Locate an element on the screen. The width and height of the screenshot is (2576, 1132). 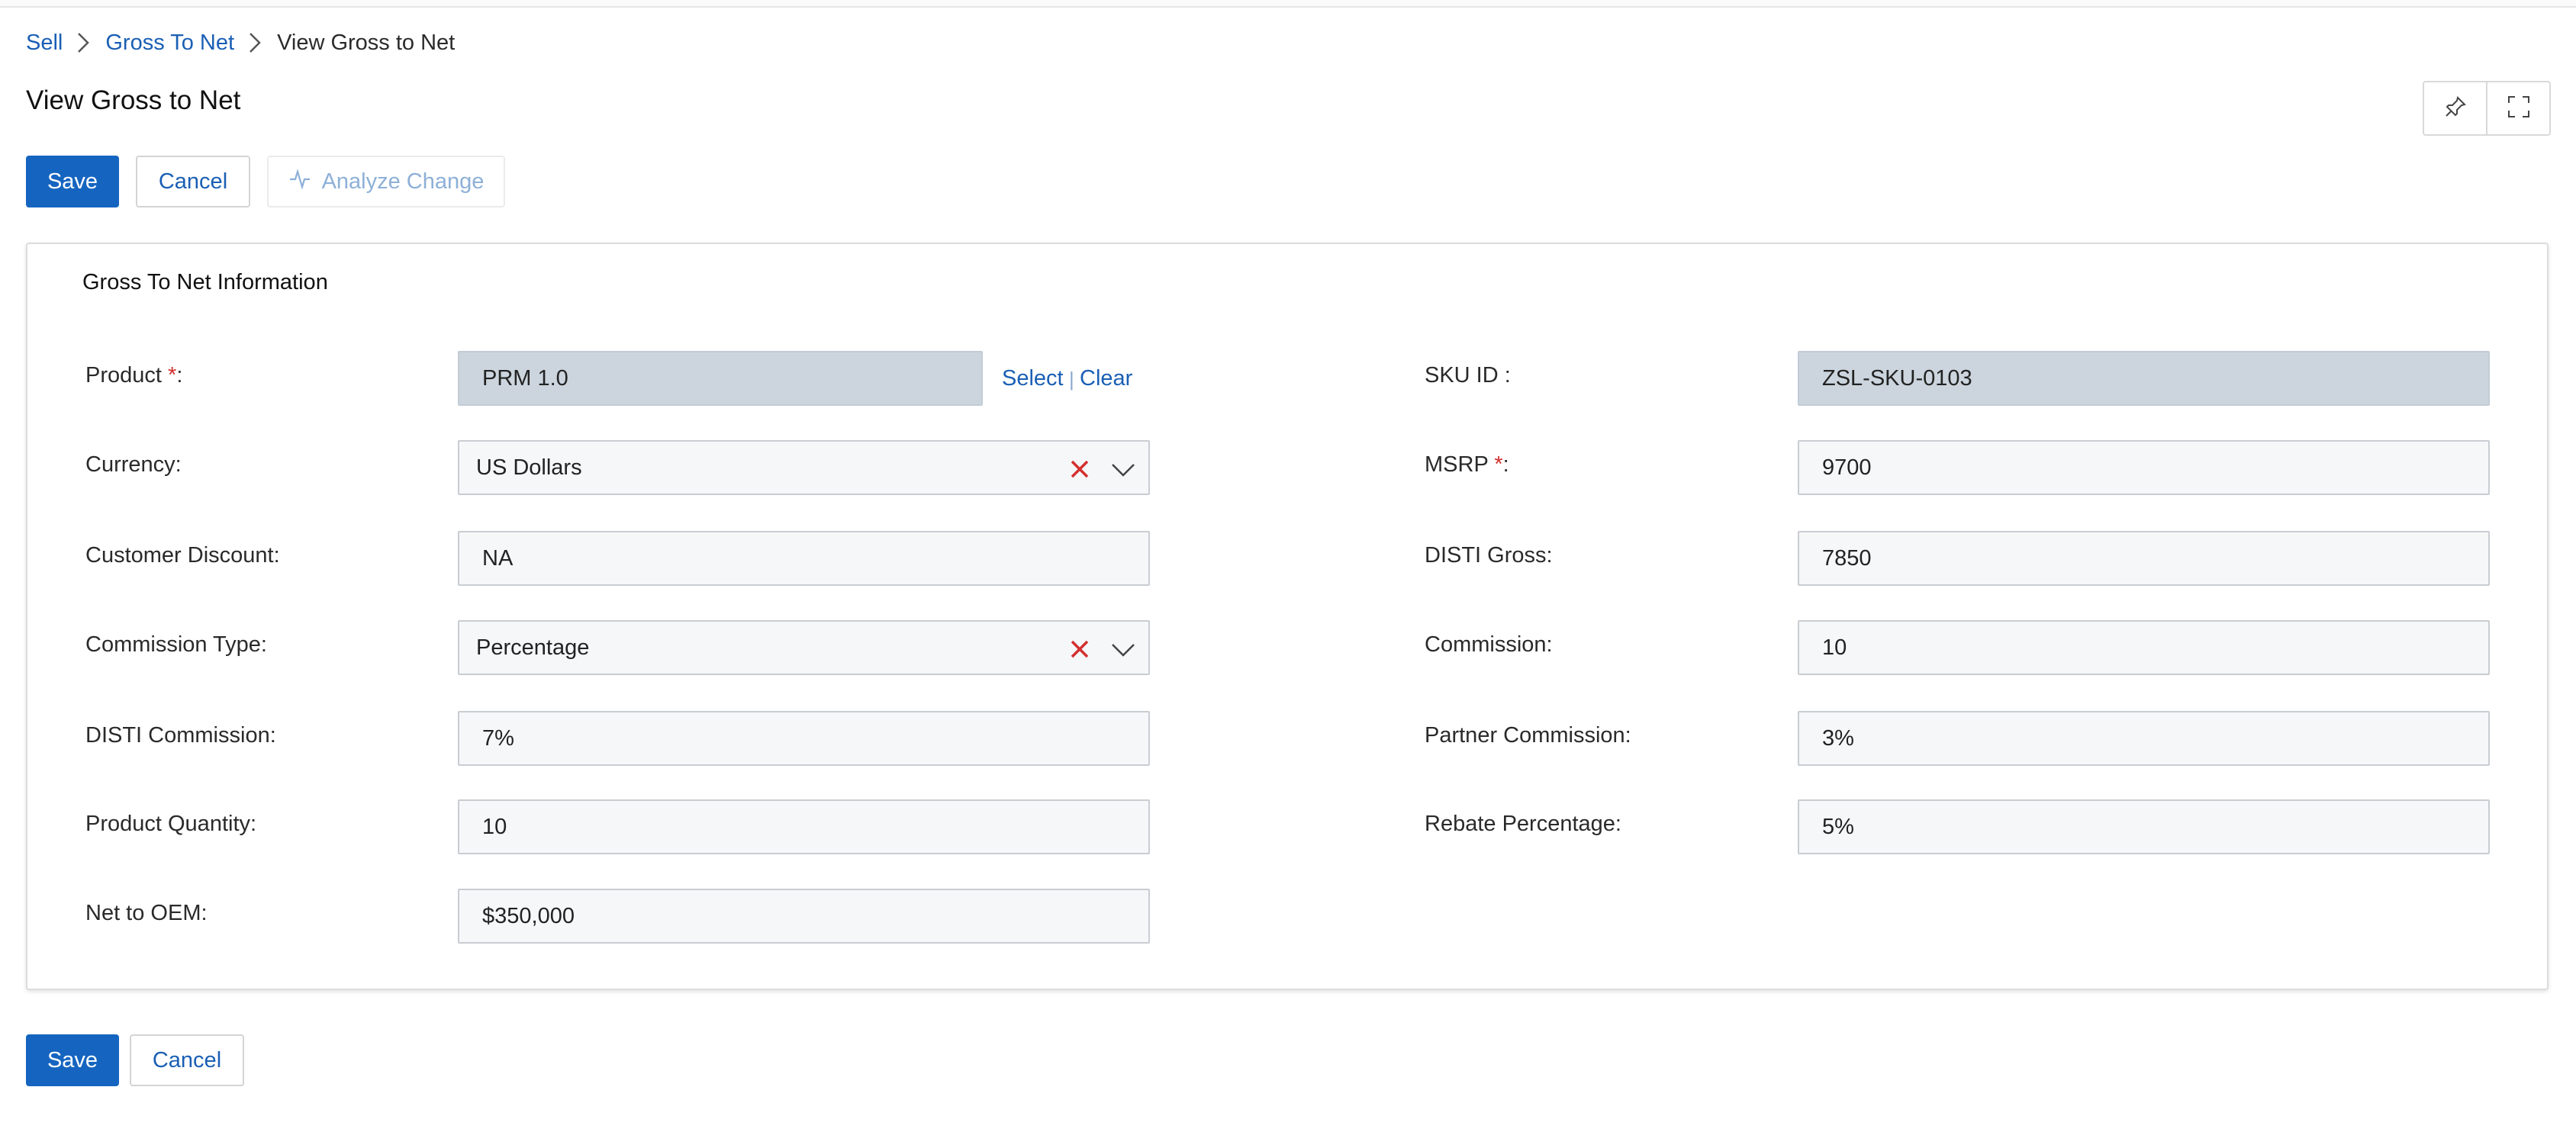
sku-id-label: SKU ID : is located at coordinates (1468, 375).